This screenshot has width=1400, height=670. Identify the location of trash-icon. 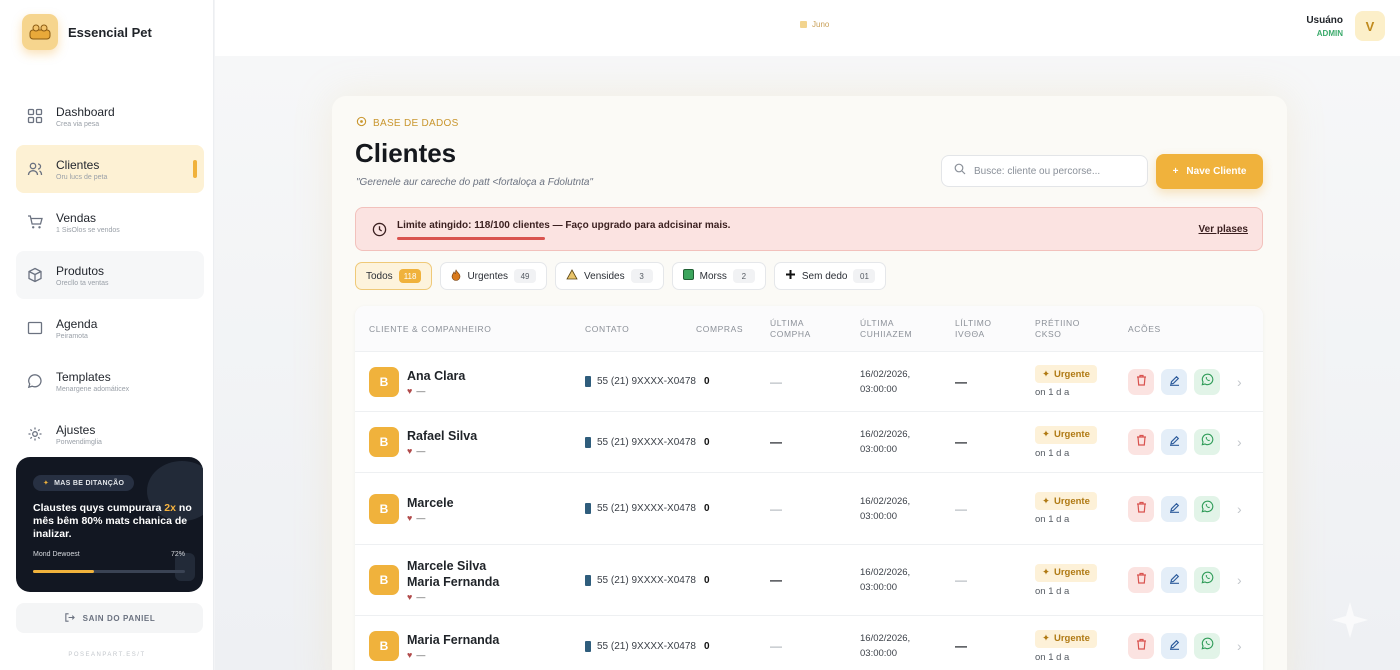
(1141, 509).